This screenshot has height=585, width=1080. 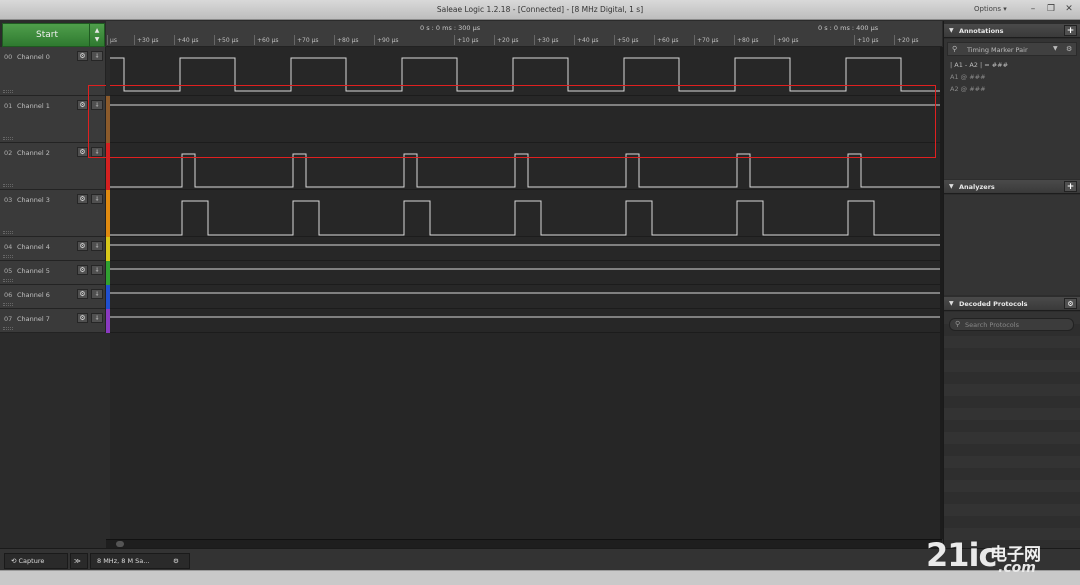 What do you see at coordinates (53, 321) in the screenshot?
I see `channel-row-7: 07 Channel 7 ⚙ ⸸` at bounding box center [53, 321].